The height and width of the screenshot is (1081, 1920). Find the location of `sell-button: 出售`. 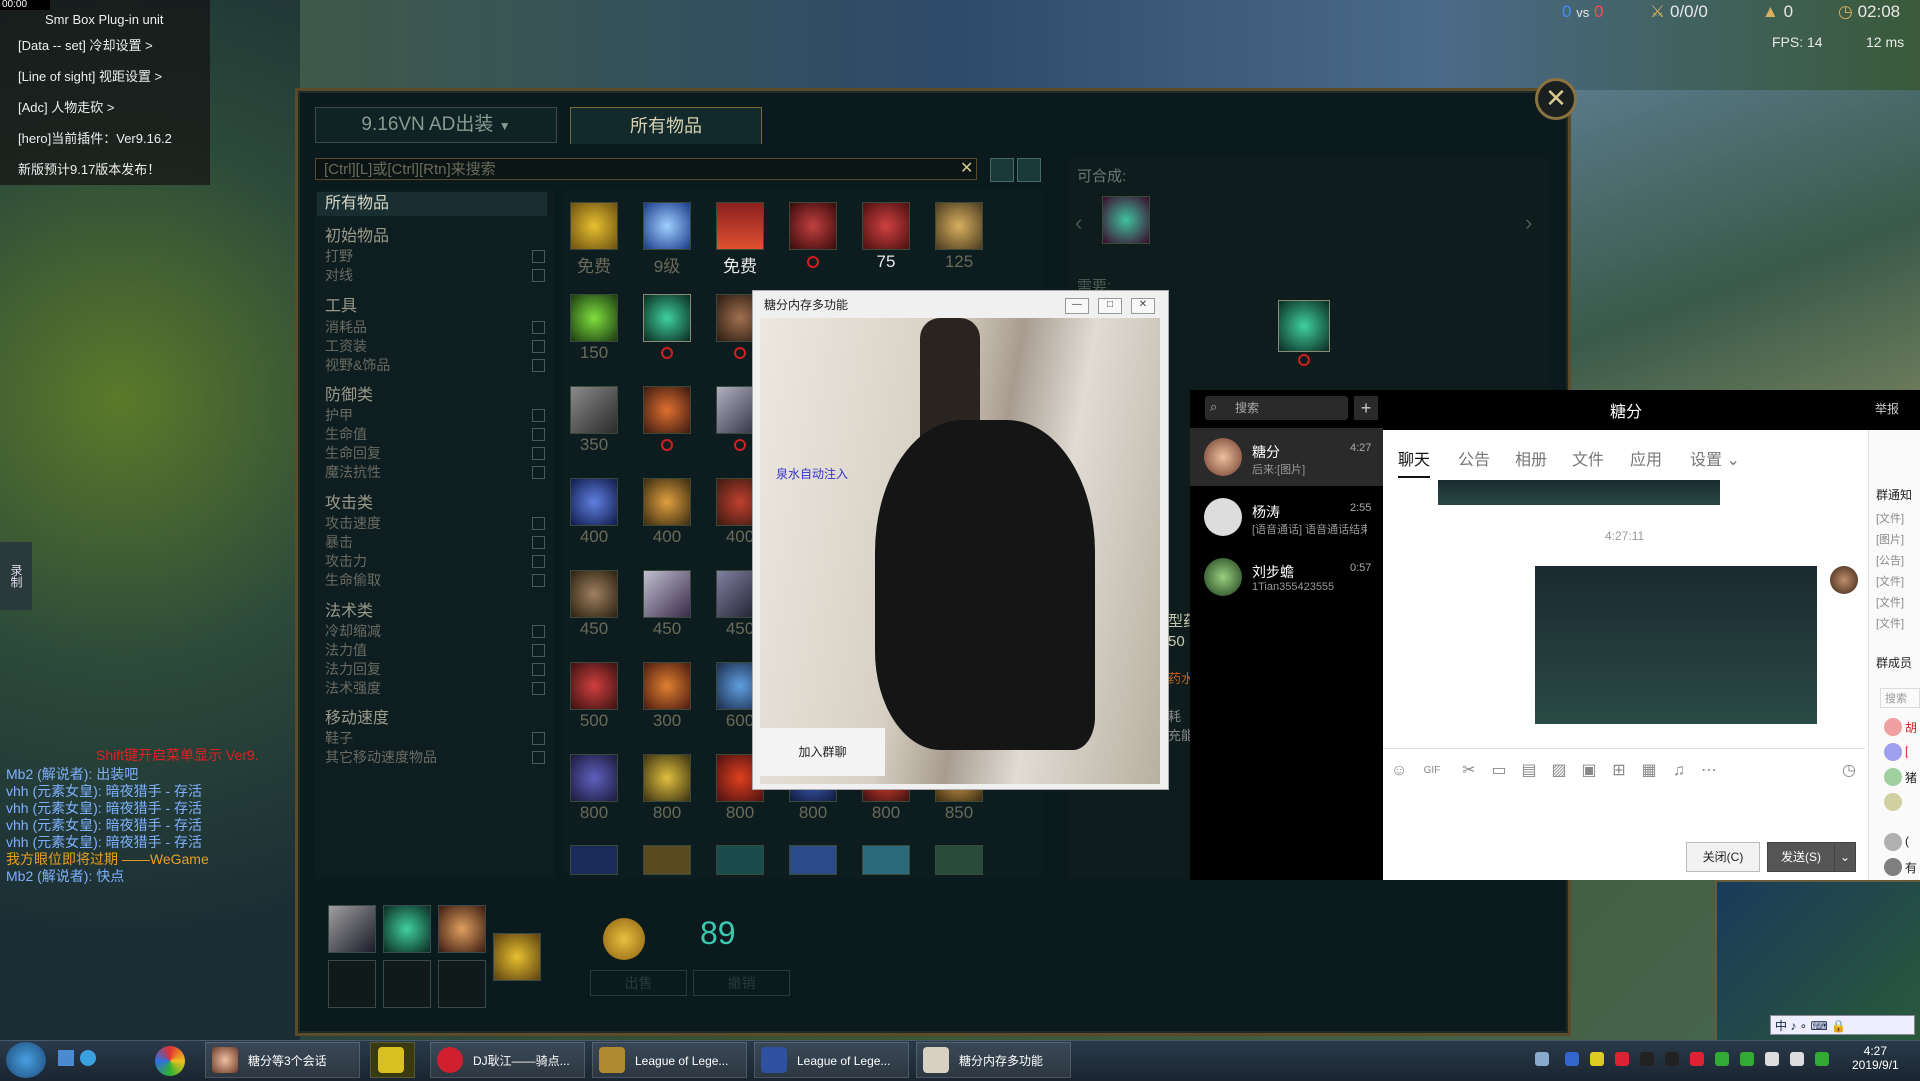

sell-button: 出售 is located at coordinates (638, 983).